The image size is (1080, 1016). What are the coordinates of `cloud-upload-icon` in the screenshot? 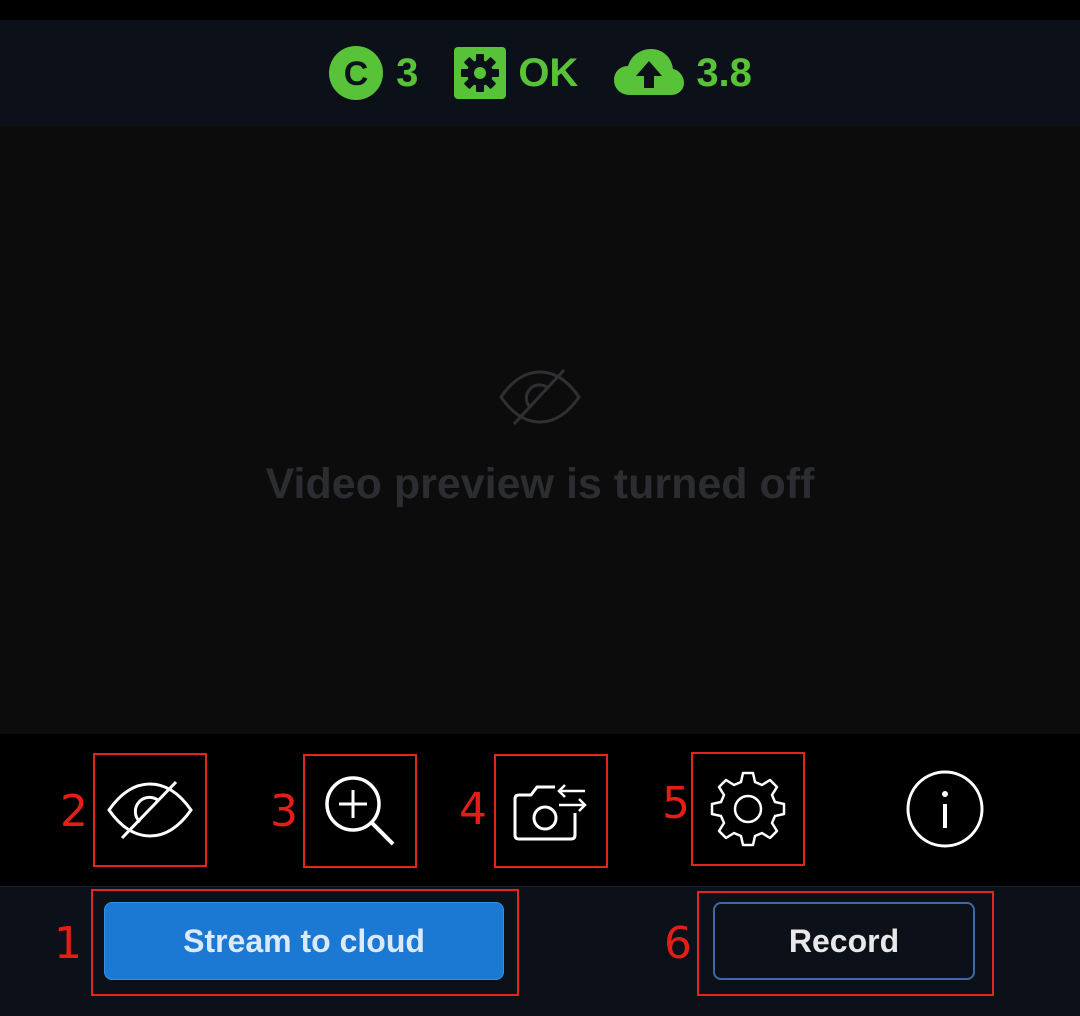 It's located at (649, 72).